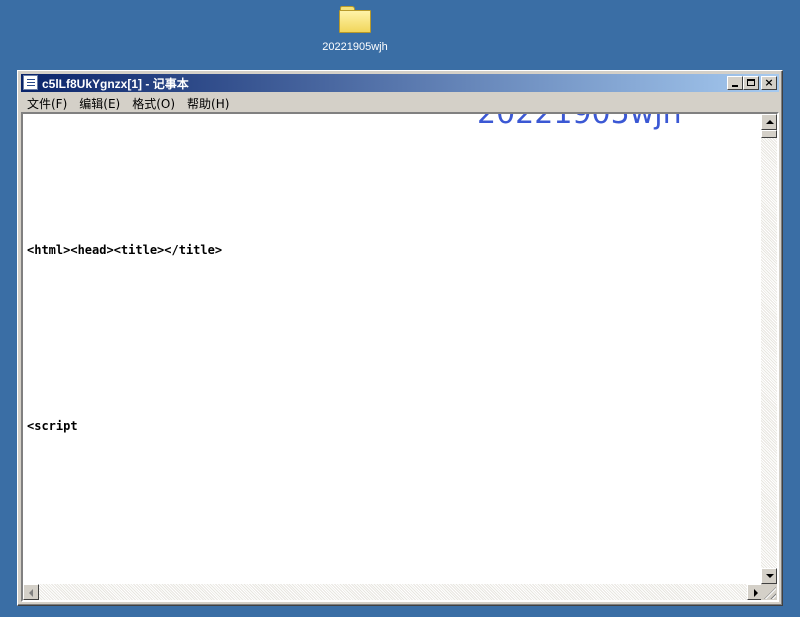  Describe the element at coordinates (400, 83) in the screenshot. I see `title-bar: c5lLf8UkYgnzx[1] - 记事本 ×` at that location.